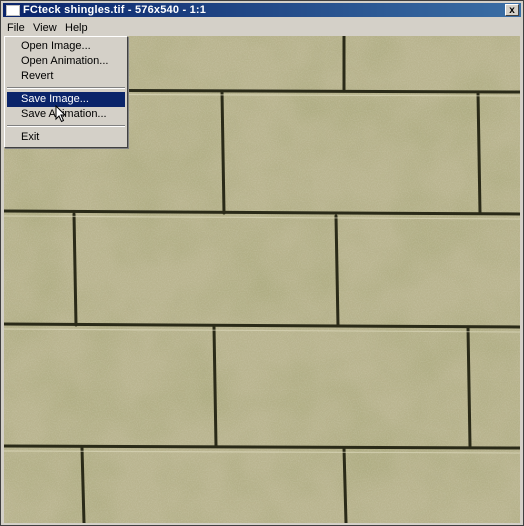 The image size is (524, 526). Describe the element at coordinates (76, 28) in the screenshot. I see `menu-help: Help` at that location.